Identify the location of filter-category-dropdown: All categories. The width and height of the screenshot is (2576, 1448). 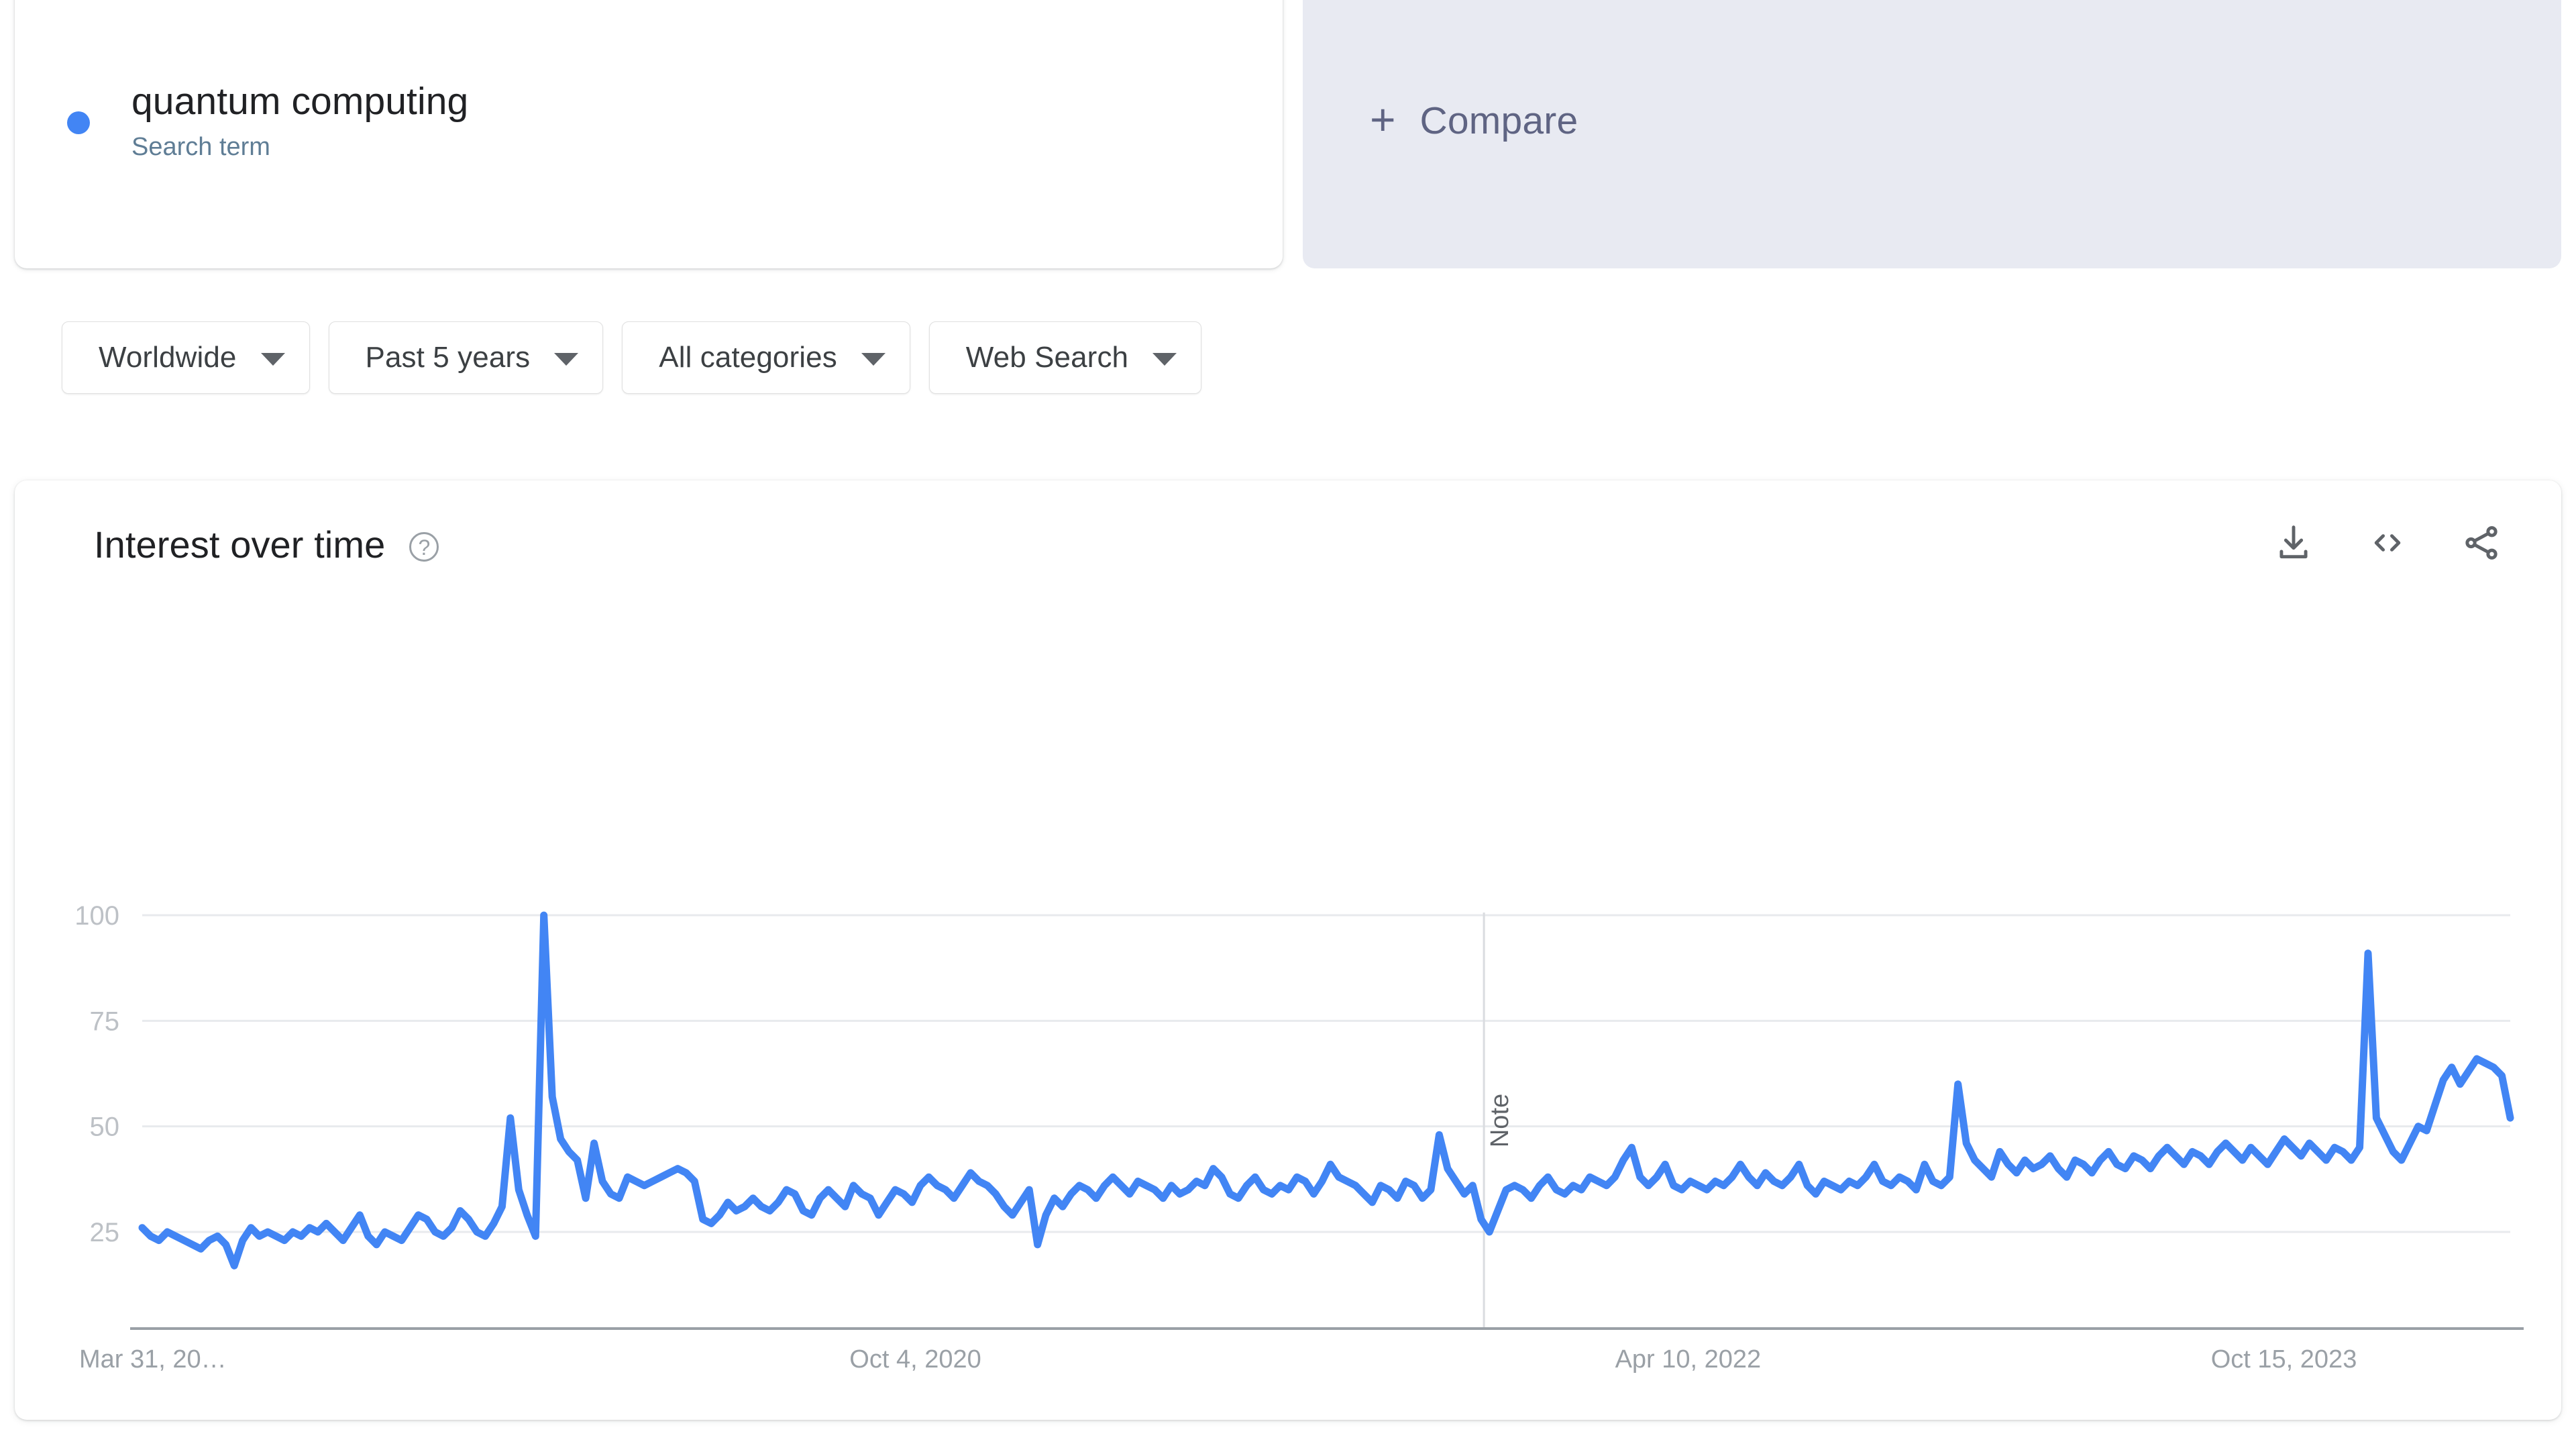
(766, 357).